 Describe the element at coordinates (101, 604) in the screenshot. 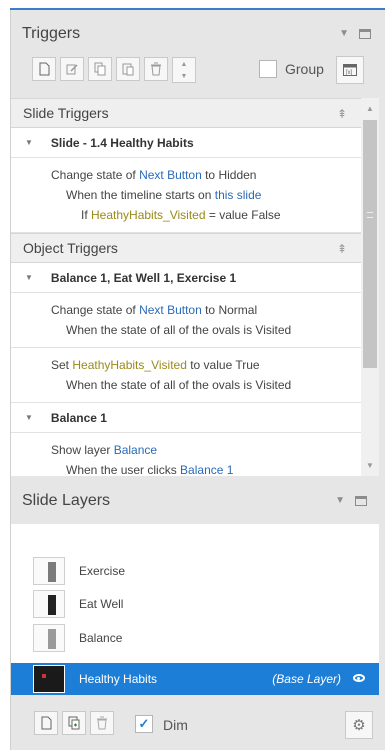

I see `layer-name: Eat Well` at that location.